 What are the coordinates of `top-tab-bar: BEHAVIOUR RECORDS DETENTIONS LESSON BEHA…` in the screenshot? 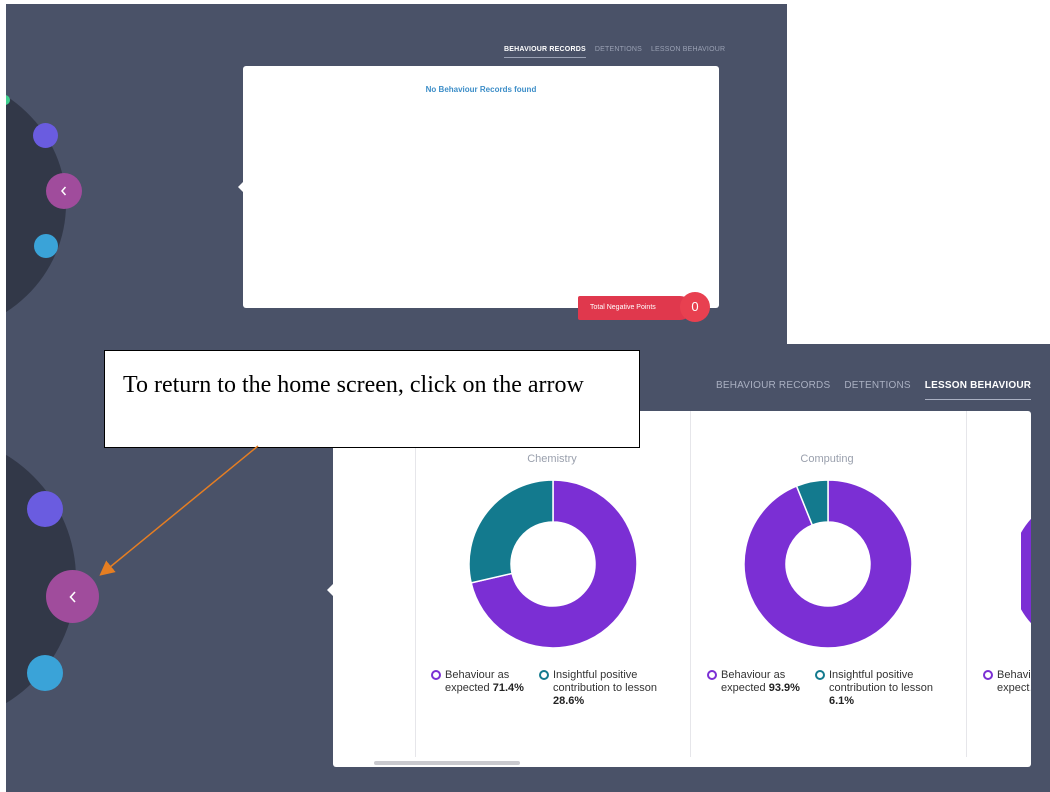 It's located at (614, 52).